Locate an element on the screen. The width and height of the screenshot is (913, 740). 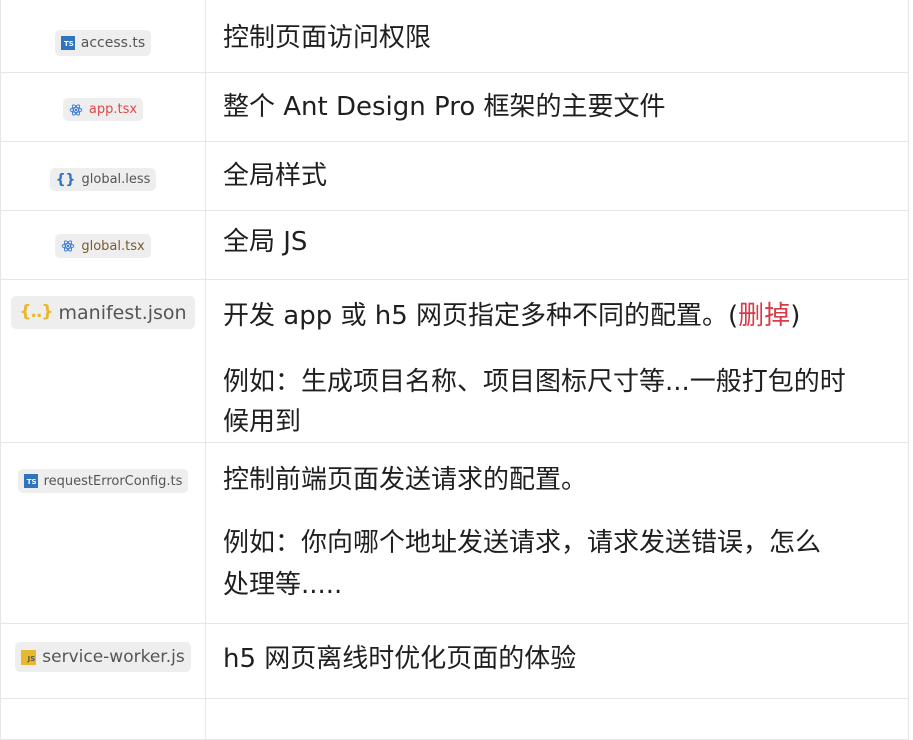
description-text-part: 开发 app 或 h5 网页指定多种不同的配置。( is located at coordinates (481, 316).